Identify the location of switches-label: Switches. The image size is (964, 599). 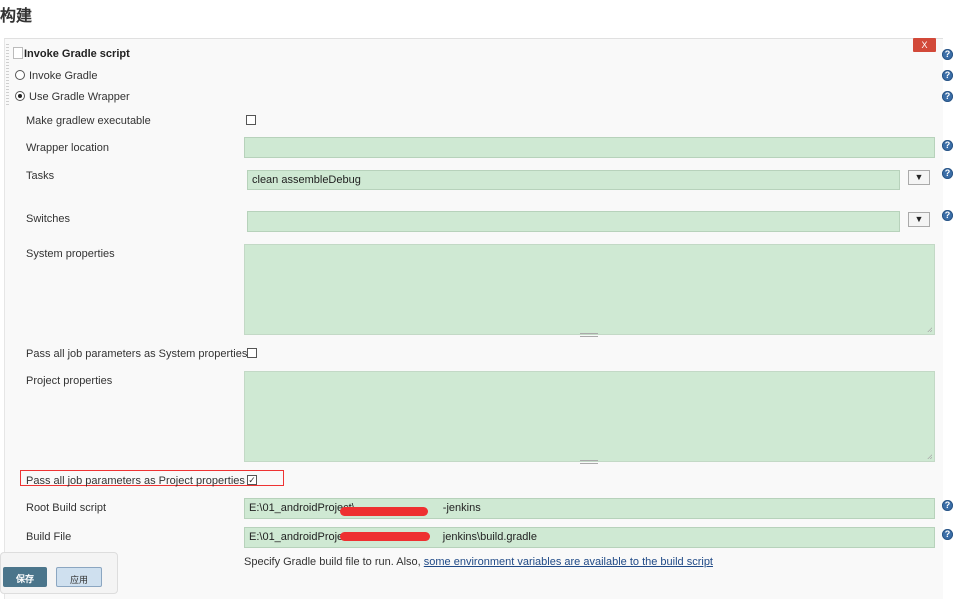
(48, 219).